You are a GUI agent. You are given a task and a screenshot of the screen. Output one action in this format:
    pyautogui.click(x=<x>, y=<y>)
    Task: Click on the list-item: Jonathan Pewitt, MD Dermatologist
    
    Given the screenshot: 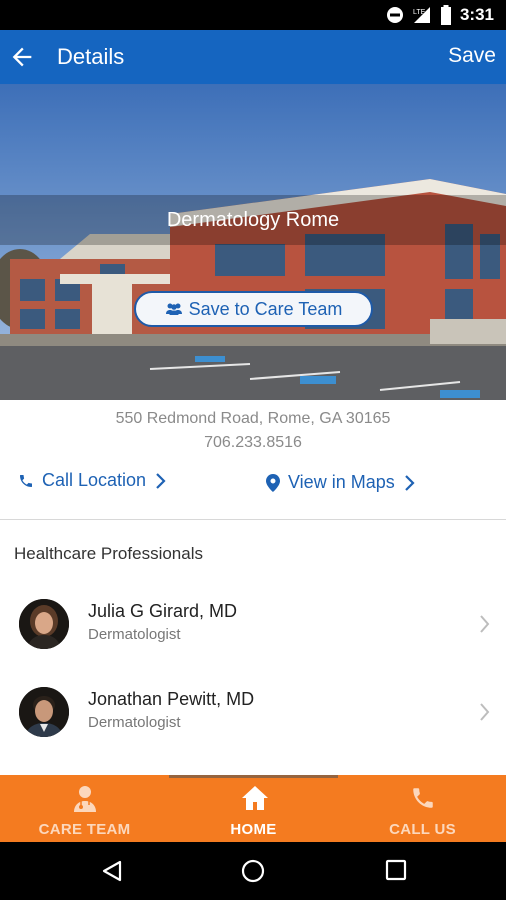 What is the action you would take?
    pyautogui.click(x=253, y=712)
    